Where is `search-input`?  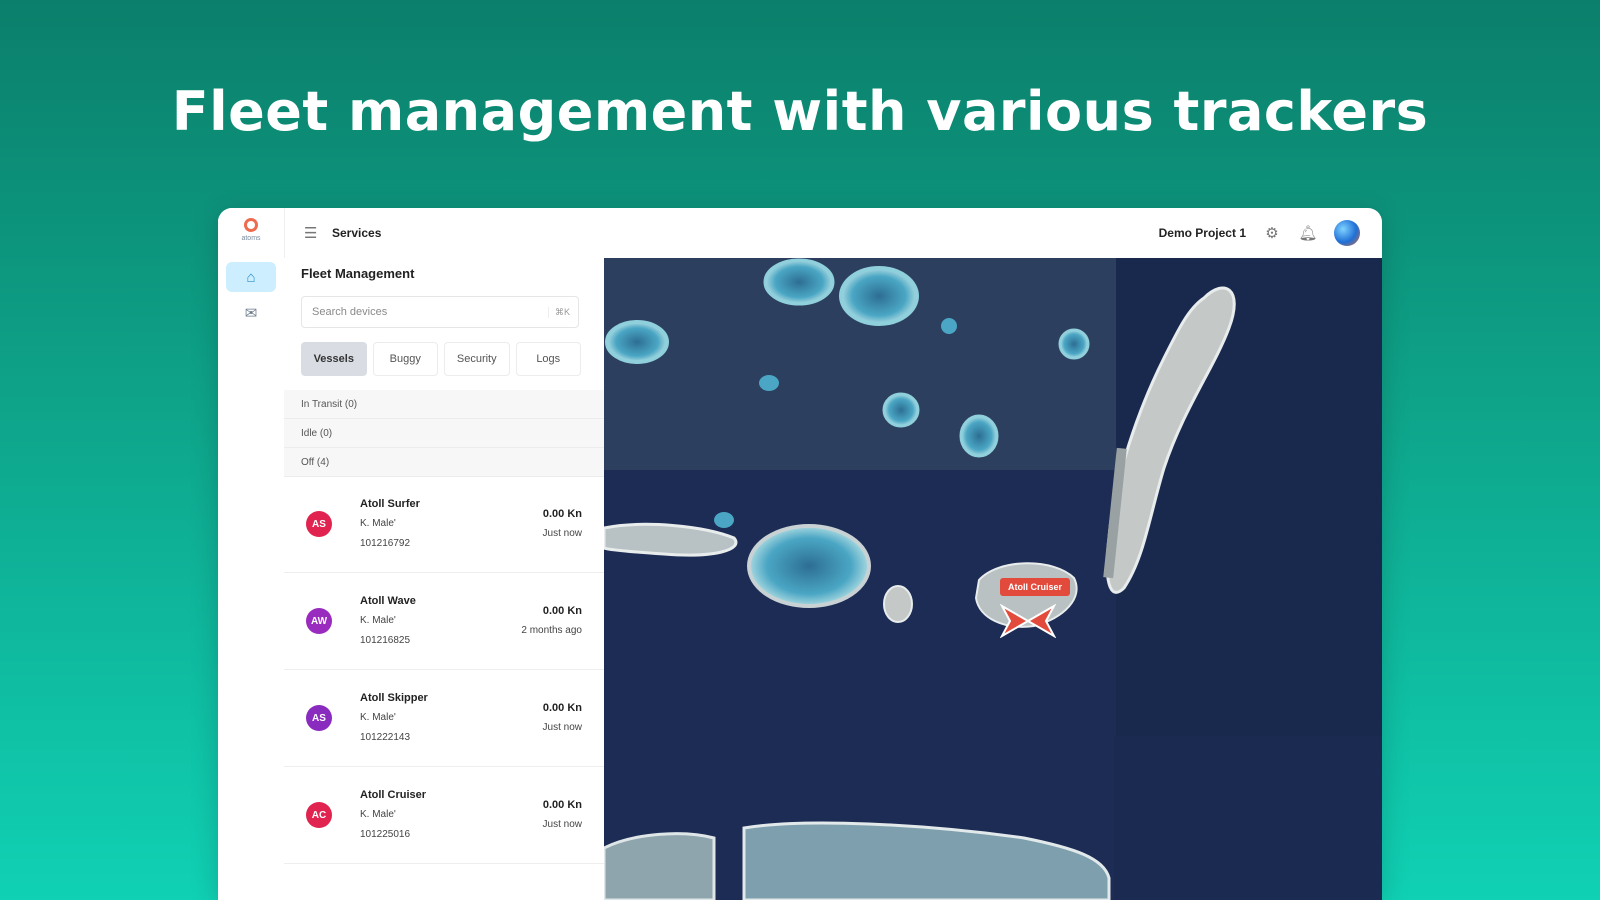
search-input is located at coordinates (418, 312).